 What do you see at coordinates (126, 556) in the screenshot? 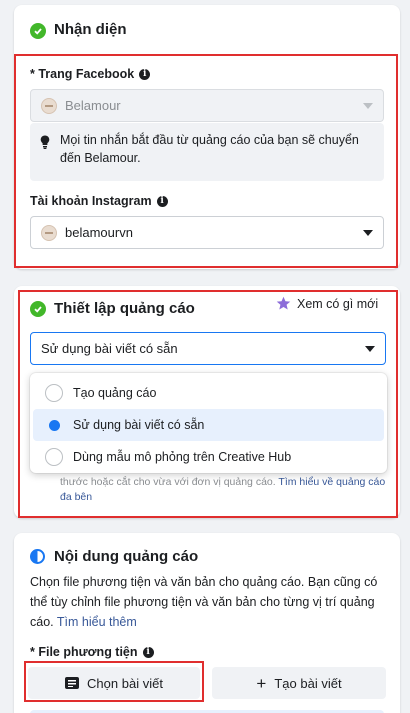
I see `ad-content-title: Nội dung quảng cáo` at bounding box center [126, 556].